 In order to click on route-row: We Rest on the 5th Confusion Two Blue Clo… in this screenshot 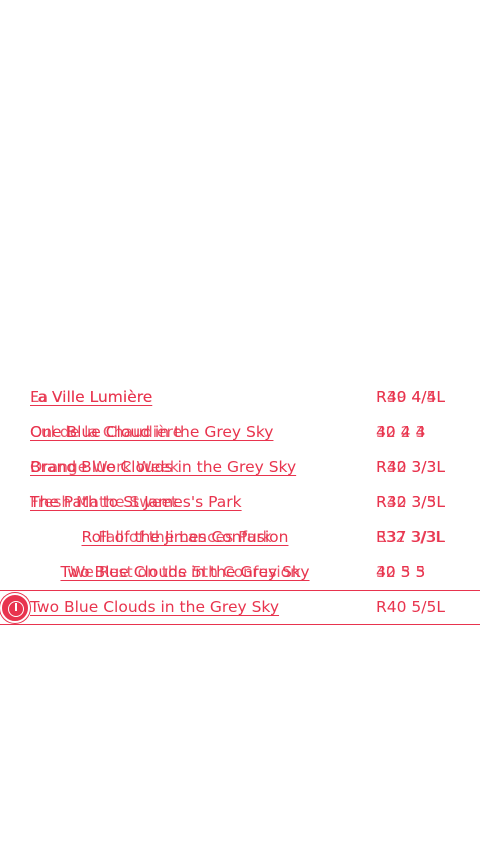, I will do `click(240, 572)`.